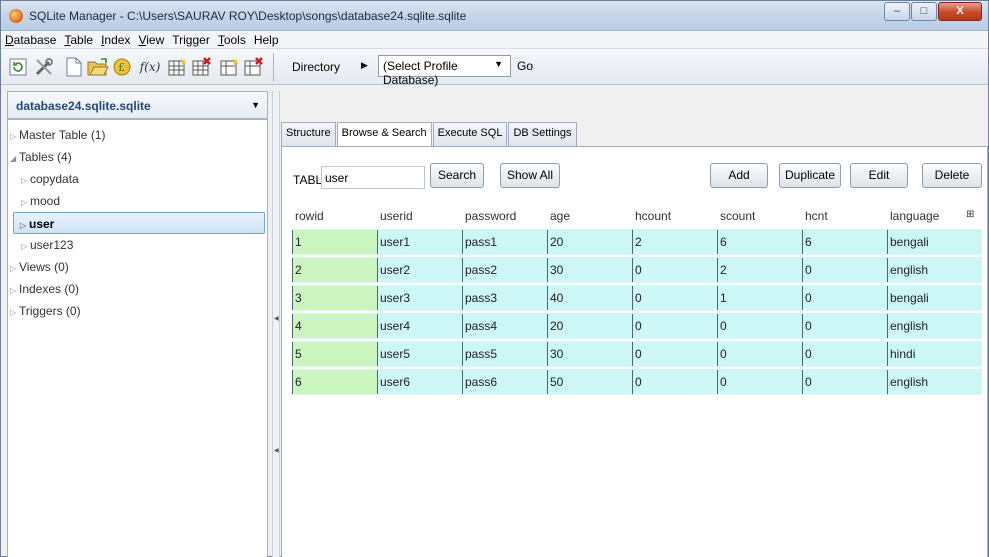  I want to click on menu-trigger: Trigger, so click(191, 40).